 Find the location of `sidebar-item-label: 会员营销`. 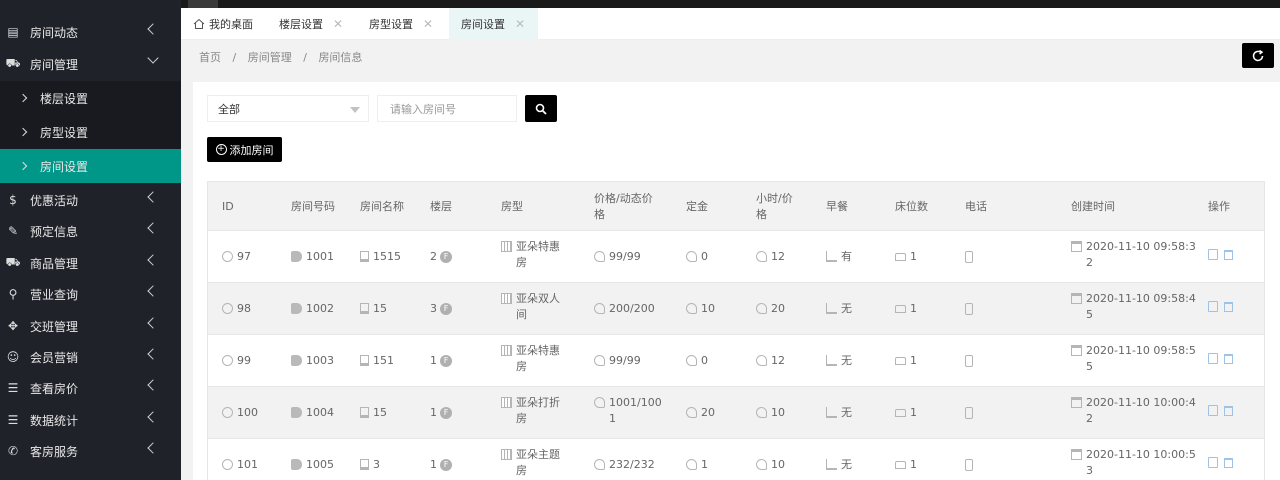

sidebar-item-label: 会员营销 is located at coordinates (54, 357).